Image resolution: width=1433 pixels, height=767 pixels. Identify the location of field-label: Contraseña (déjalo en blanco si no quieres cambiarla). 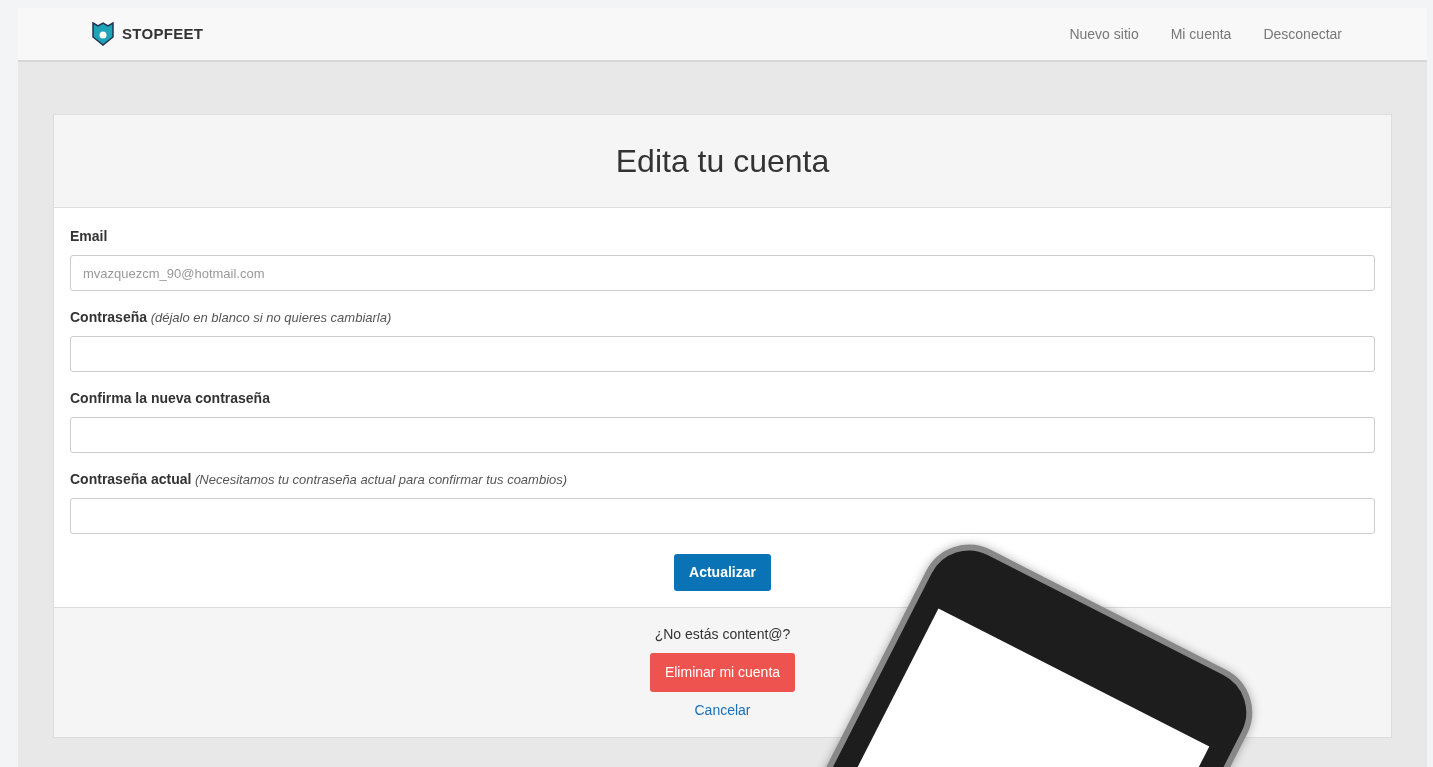
(231, 317).